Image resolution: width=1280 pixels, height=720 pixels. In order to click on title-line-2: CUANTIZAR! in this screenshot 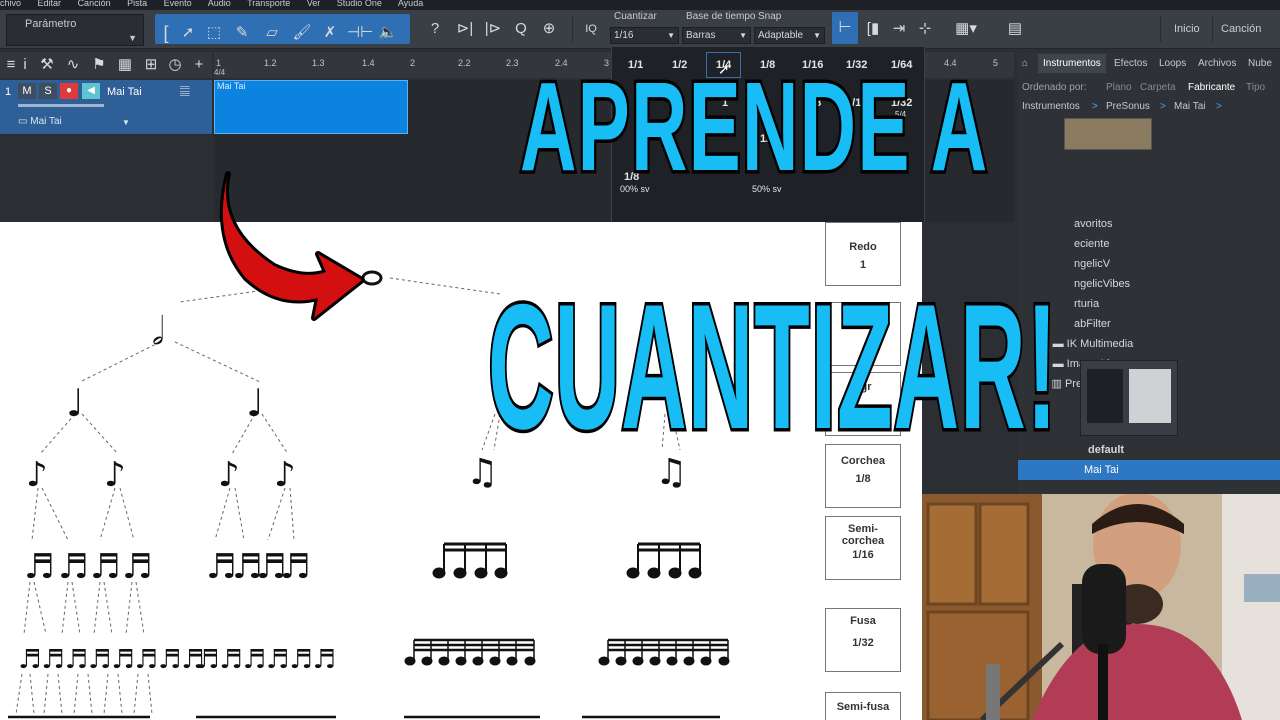, I will do `click(772, 367)`.